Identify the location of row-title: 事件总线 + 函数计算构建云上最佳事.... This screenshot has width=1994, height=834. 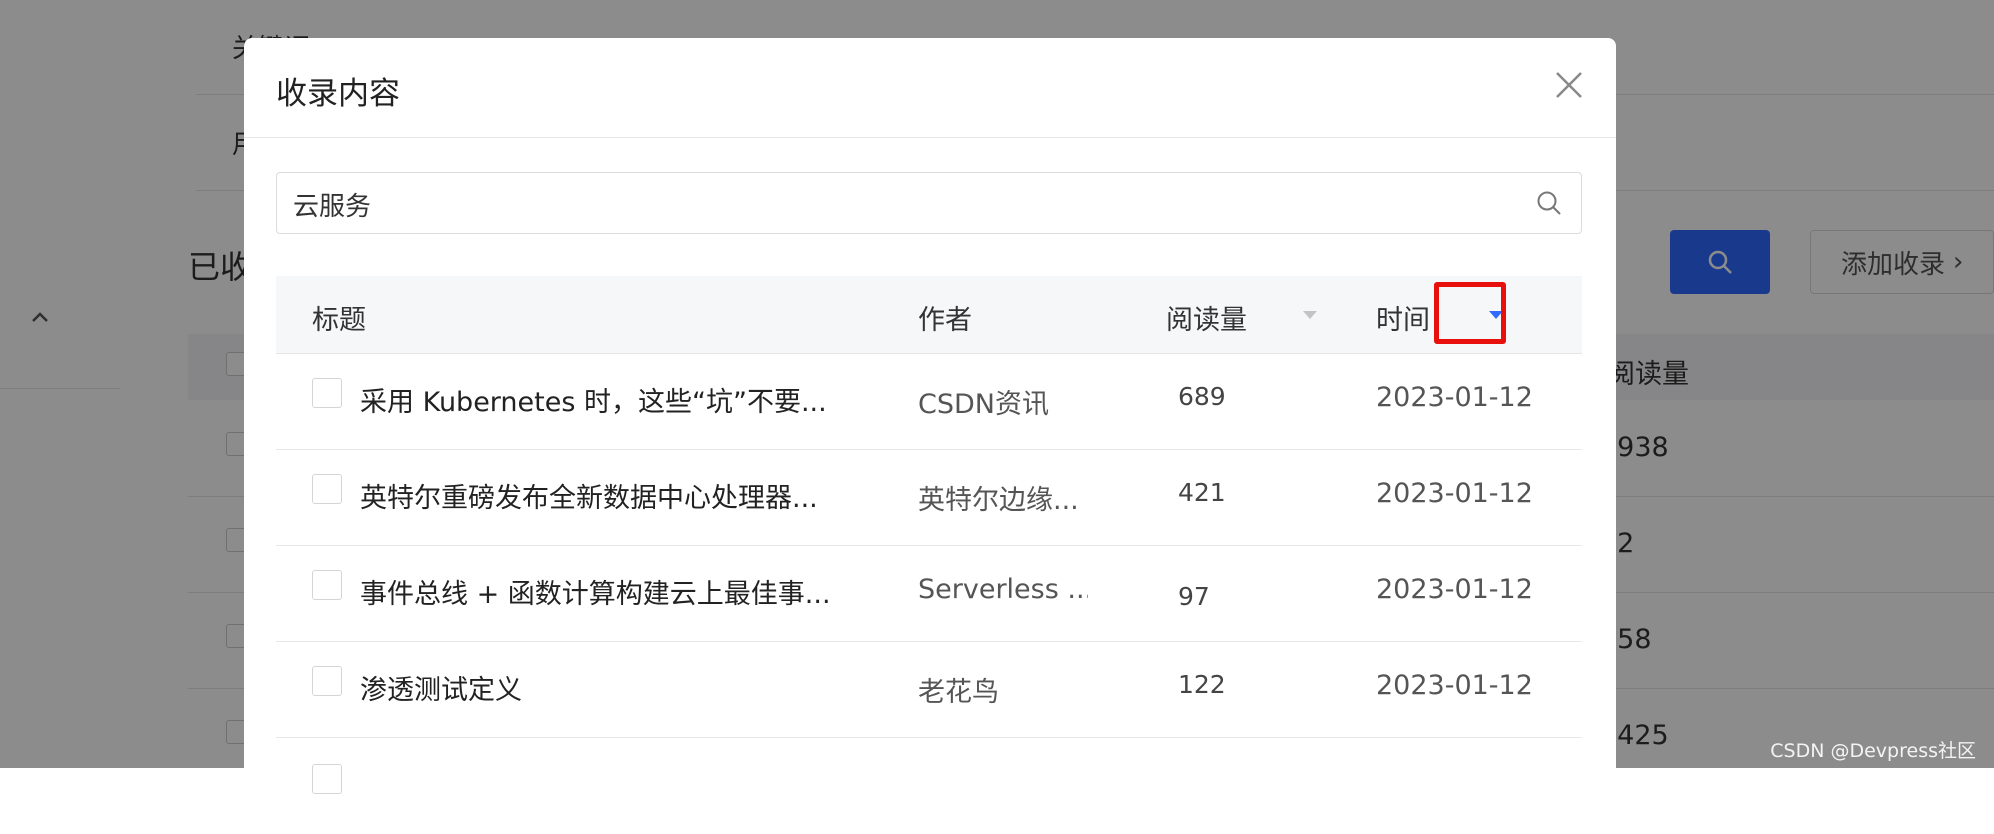
(595, 594).